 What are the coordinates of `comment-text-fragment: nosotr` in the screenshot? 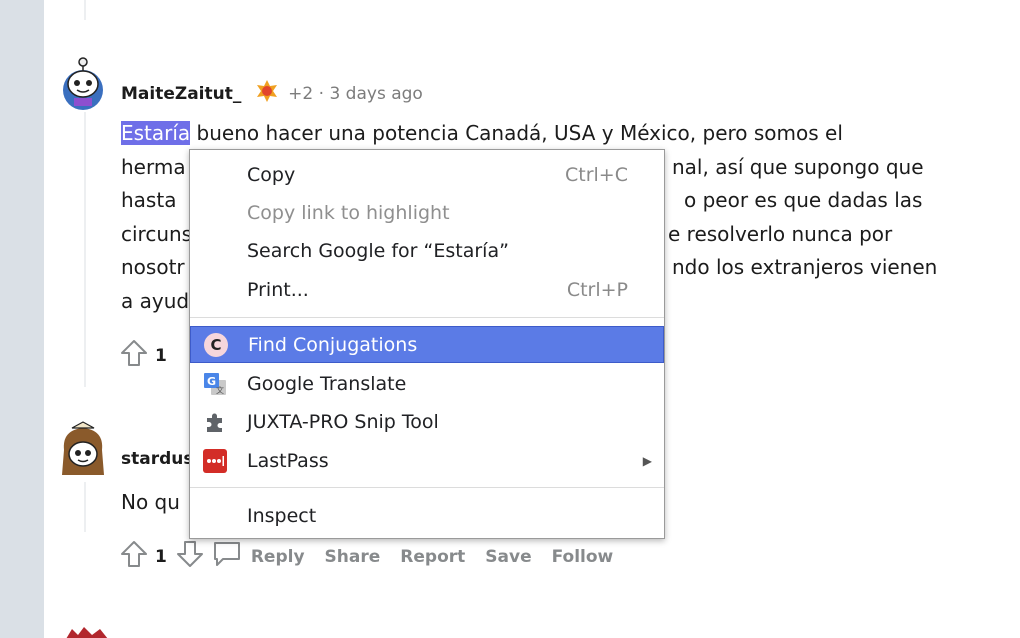 It's located at (153, 267).